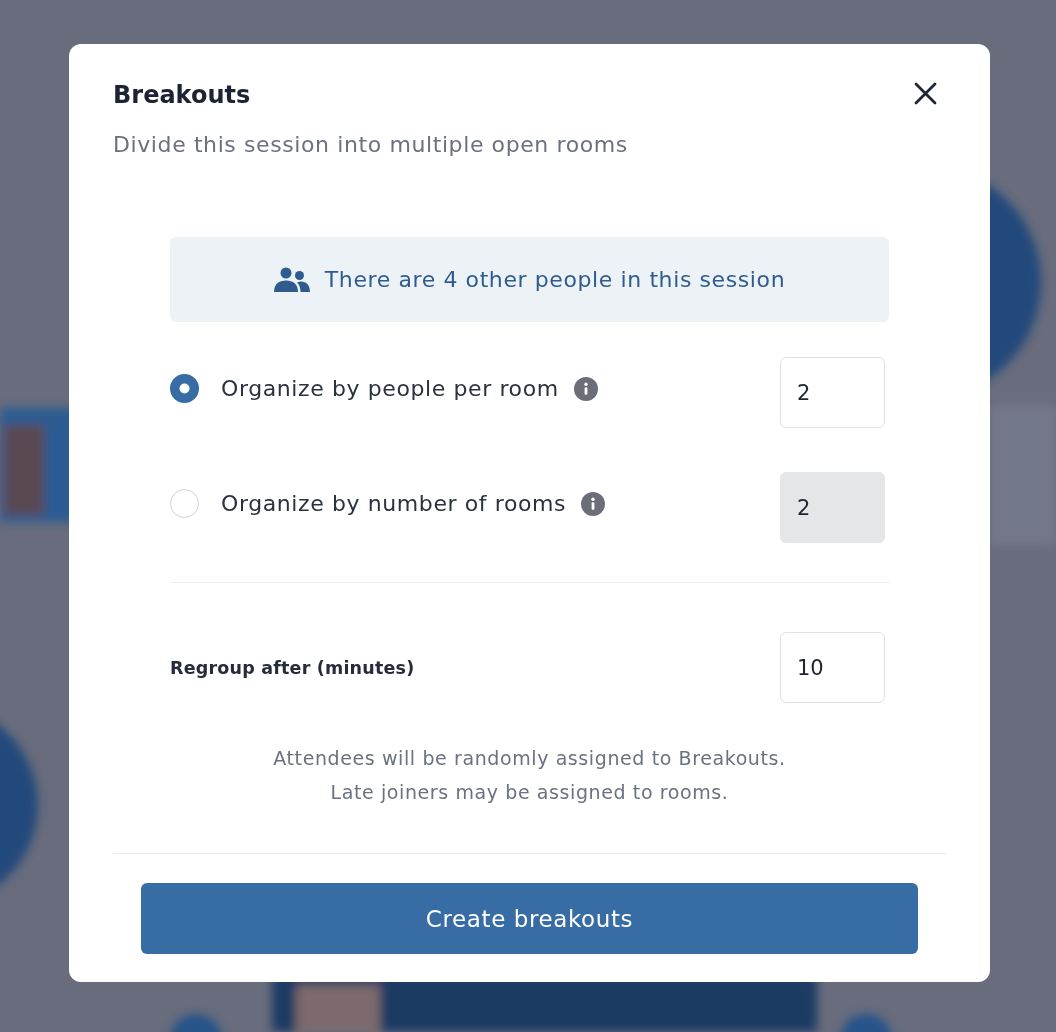  I want to click on banner-text: There are 4 other people in this session, so click(555, 279).